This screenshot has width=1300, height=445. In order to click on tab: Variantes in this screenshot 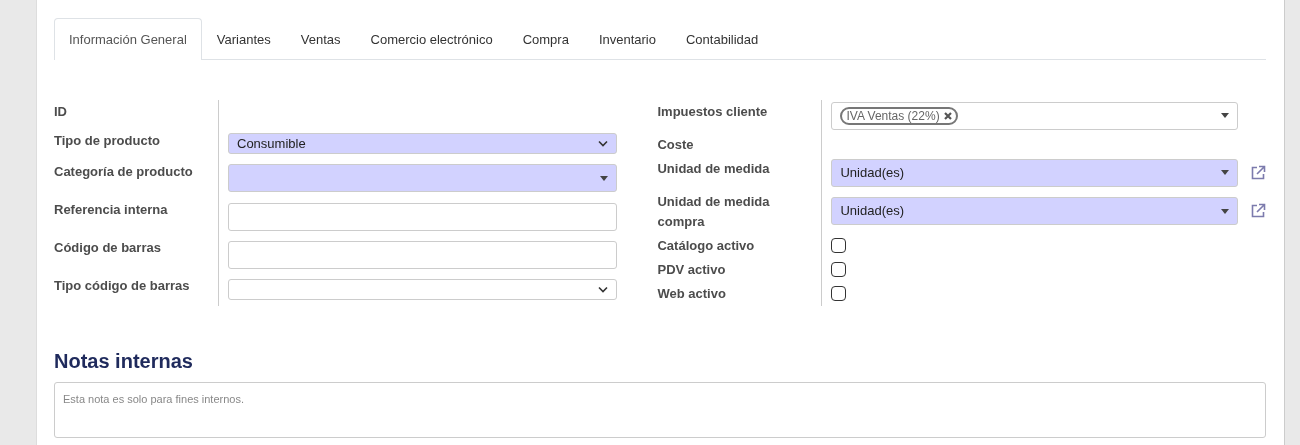, I will do `click(243, 39)`.